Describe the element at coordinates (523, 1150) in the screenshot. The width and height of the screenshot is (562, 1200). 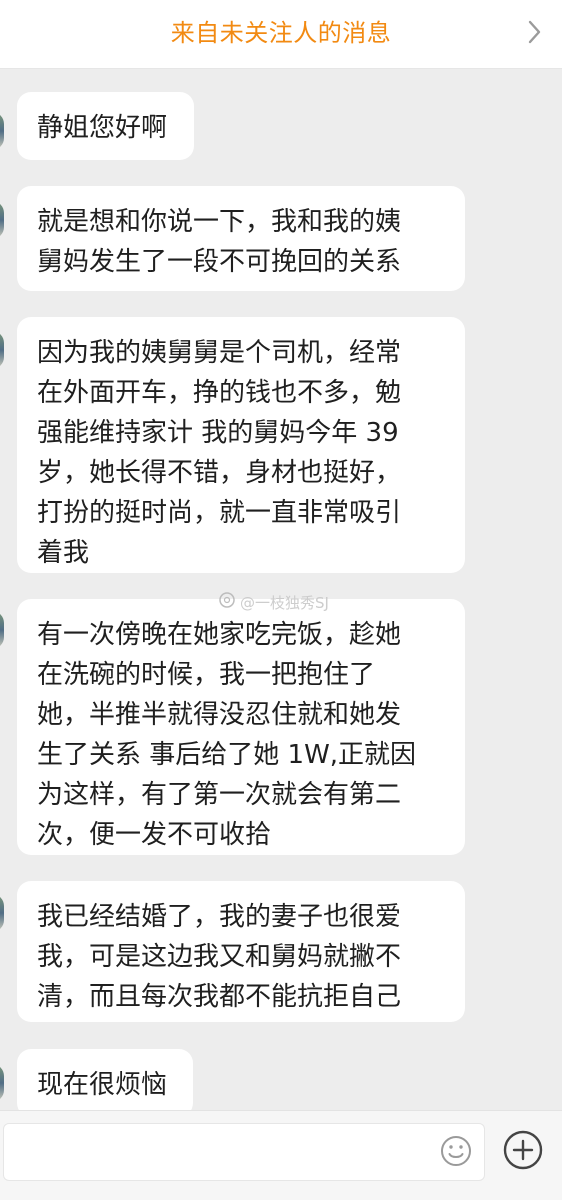
I see `plus-icon` at that location.